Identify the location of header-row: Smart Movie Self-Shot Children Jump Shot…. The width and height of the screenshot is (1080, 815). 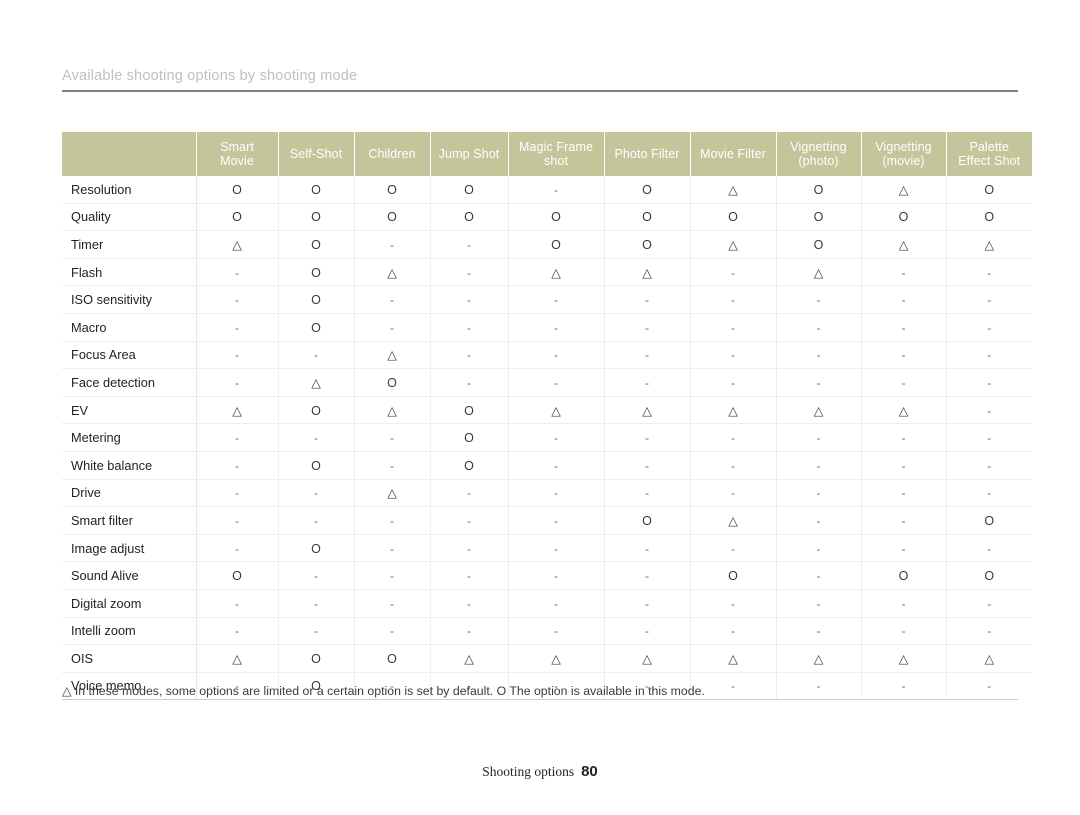
(547, 154).